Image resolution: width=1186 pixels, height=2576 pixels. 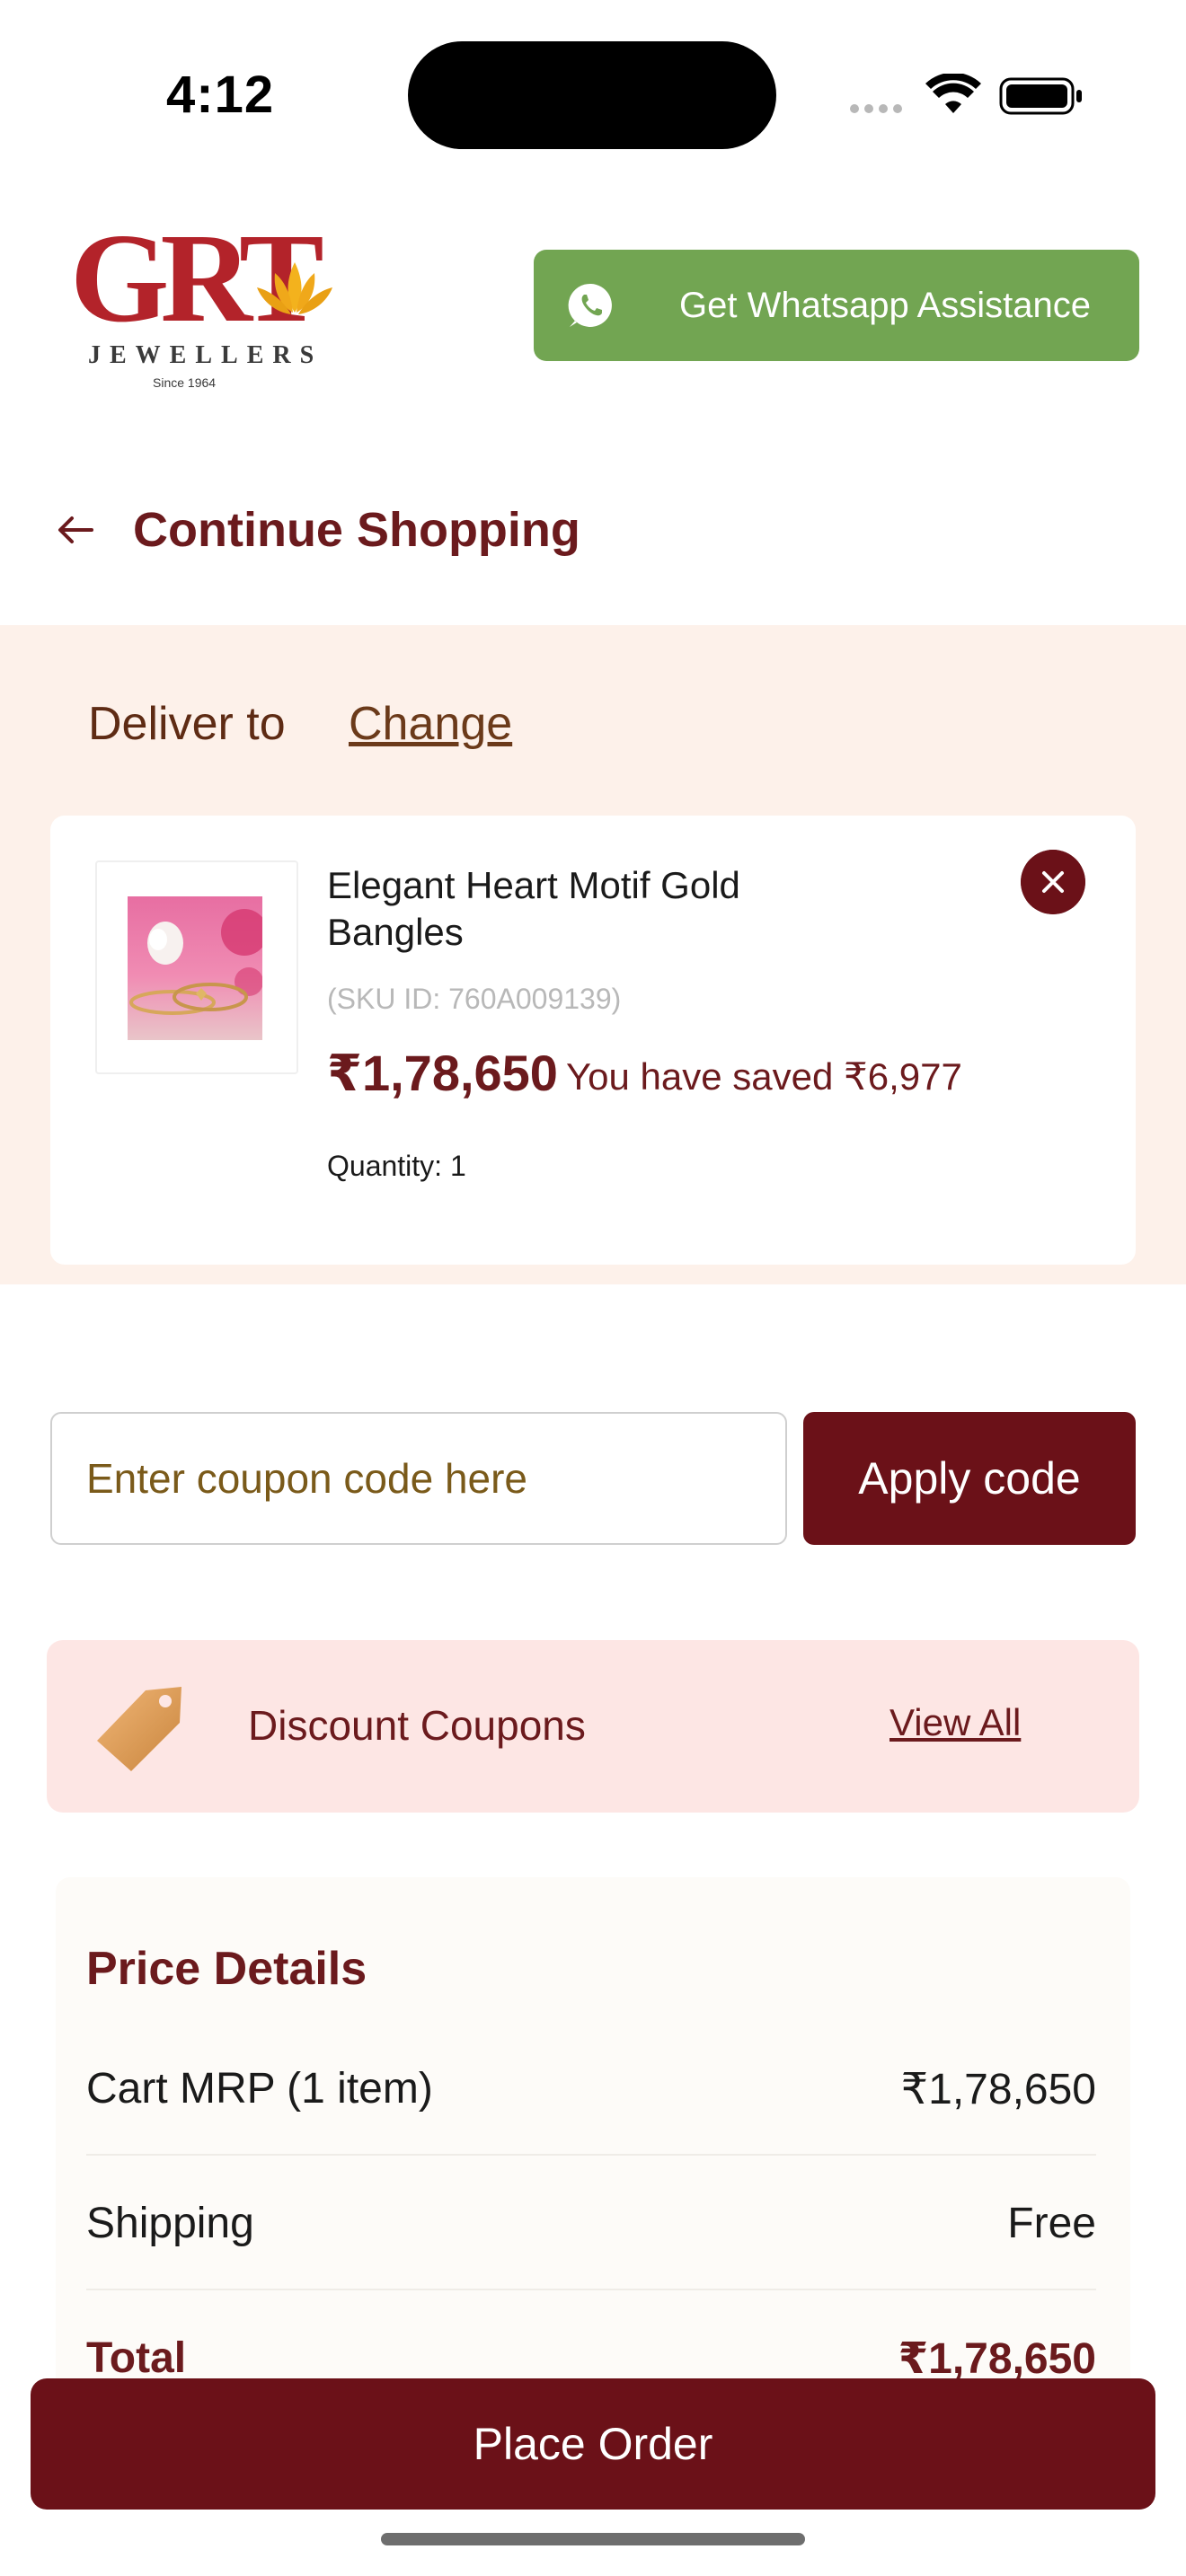 What do you see at coordinates (185, 382) in the screenshot?
I see `logo-since: Since 1964` at bounding box center [185, 382].